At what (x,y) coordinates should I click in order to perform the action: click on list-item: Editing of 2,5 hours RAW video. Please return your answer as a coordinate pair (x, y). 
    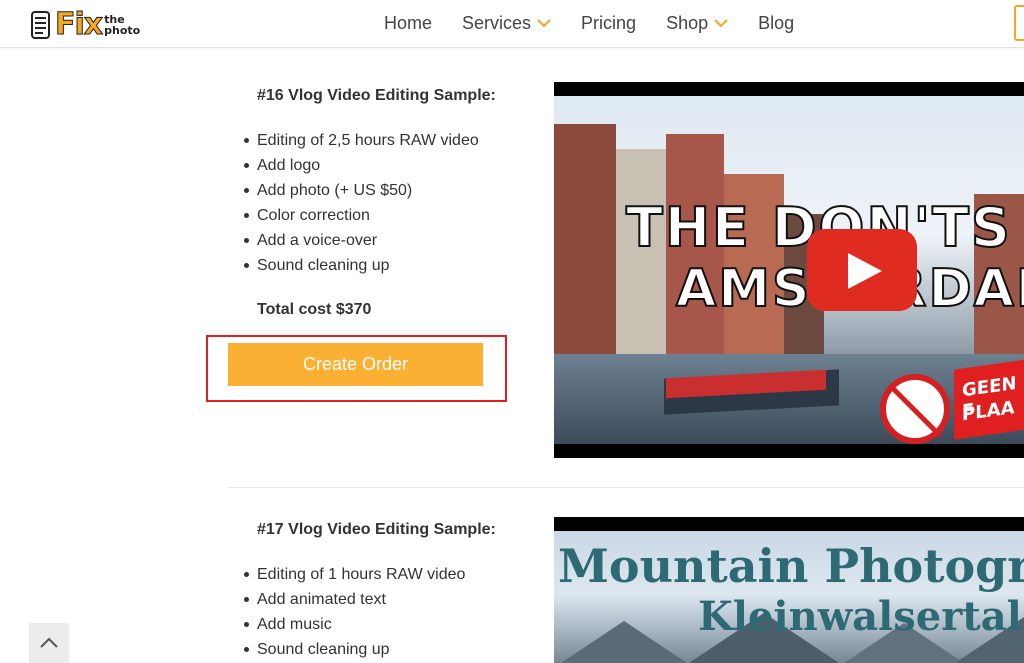
    Looking at the image, I should click on (361, 140).